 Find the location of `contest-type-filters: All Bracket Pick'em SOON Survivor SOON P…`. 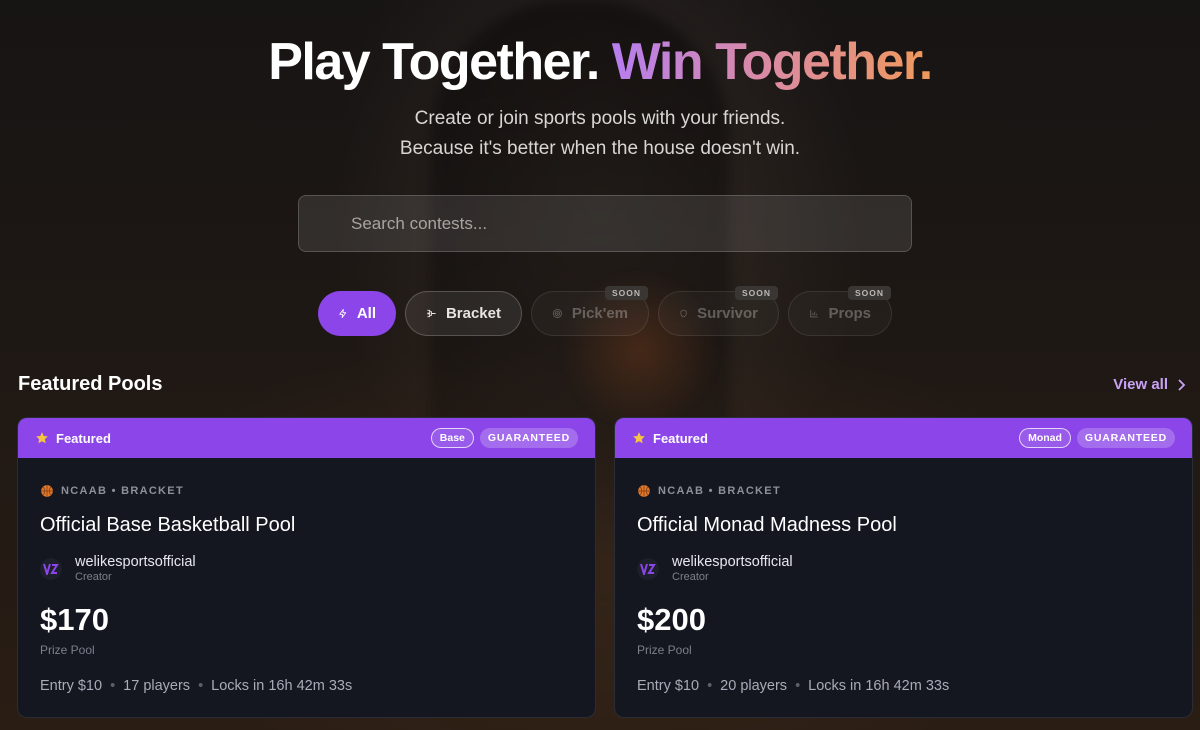

contest-type-filters: All Bracket Pick'em SOON Survivor SOON P… is located at coordinates (605, 311).